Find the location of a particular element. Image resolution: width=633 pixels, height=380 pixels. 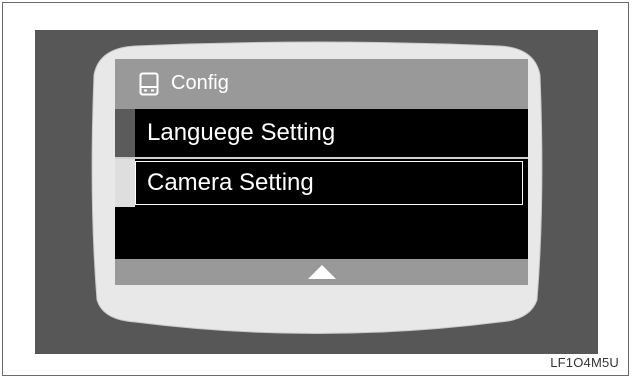

config-icon is located at coordinates (149, 84).